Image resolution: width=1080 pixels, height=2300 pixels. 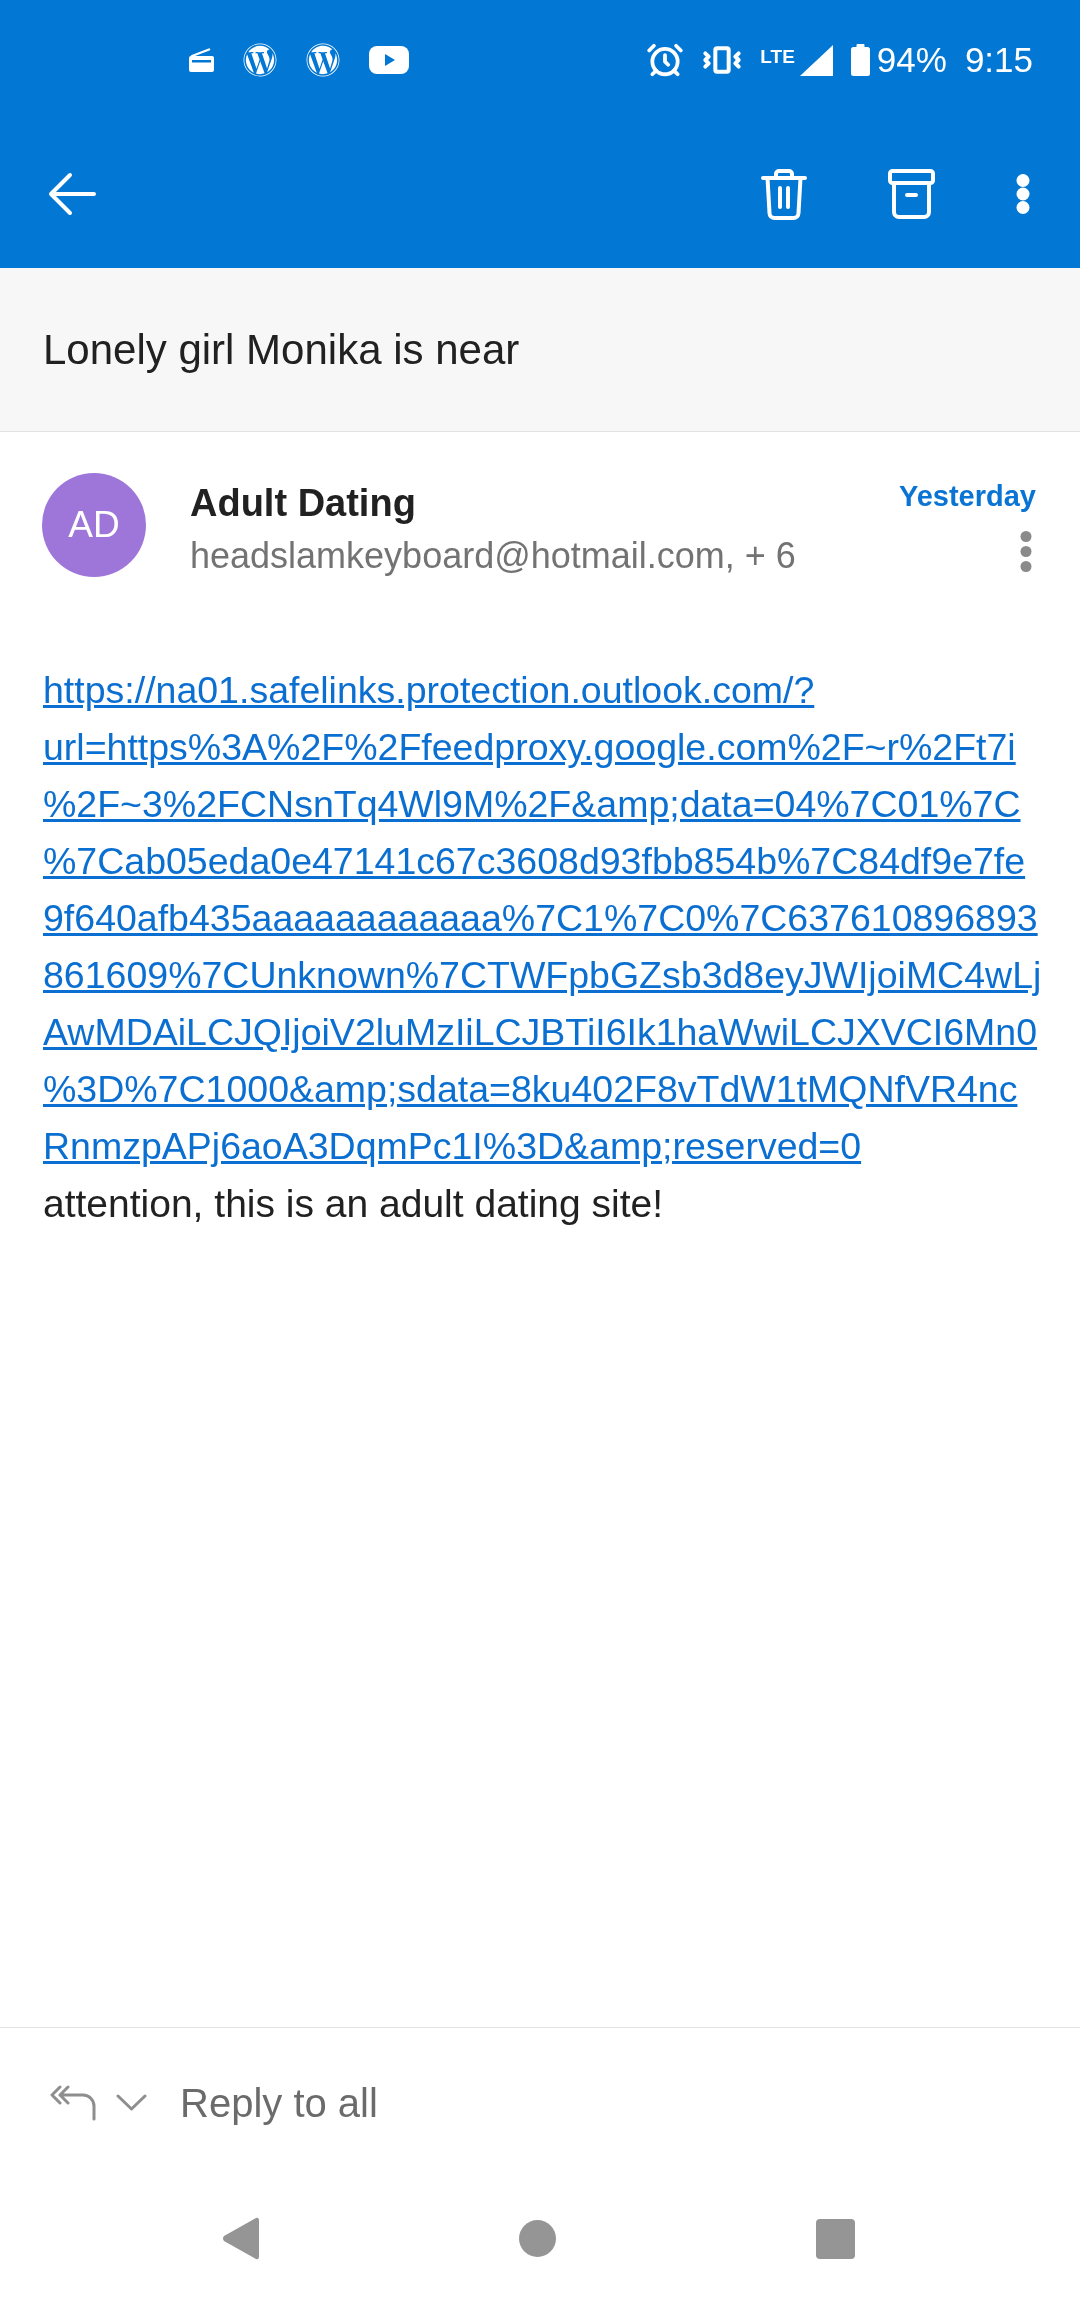 I want to click on battery-percent-text: 94%, so click(x=911, y=60).